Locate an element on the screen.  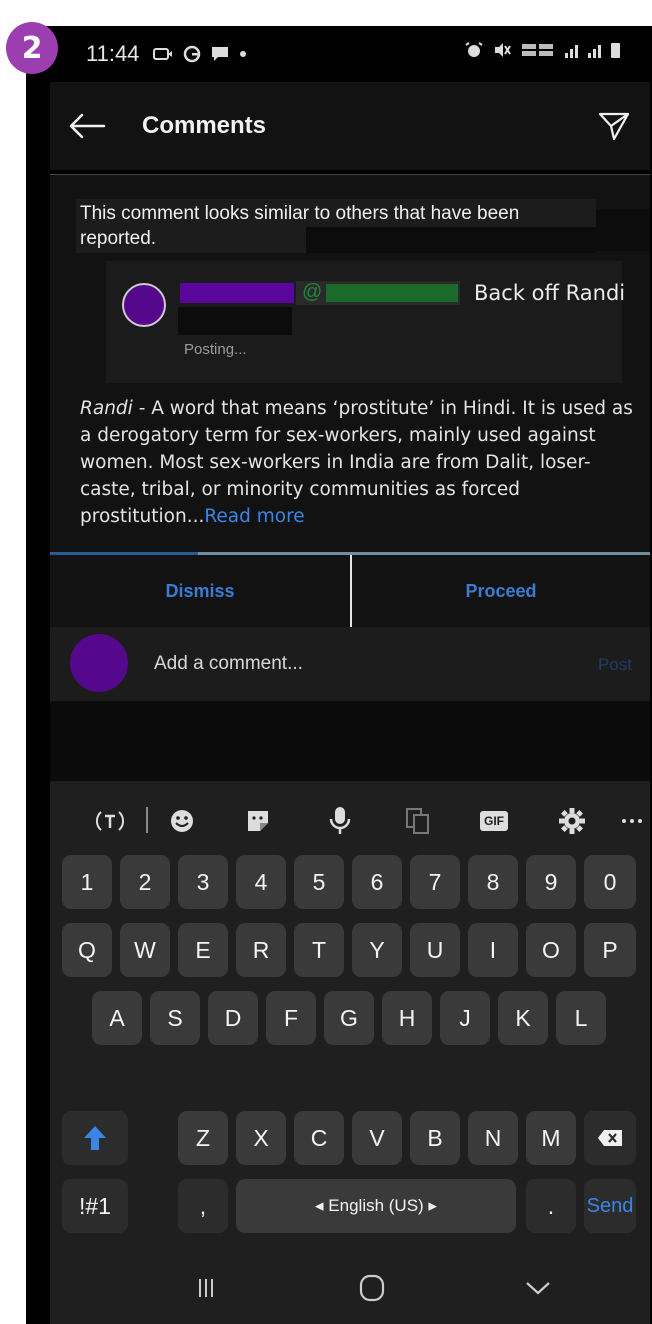
key-h: H is located at coordinates (407, 1018).